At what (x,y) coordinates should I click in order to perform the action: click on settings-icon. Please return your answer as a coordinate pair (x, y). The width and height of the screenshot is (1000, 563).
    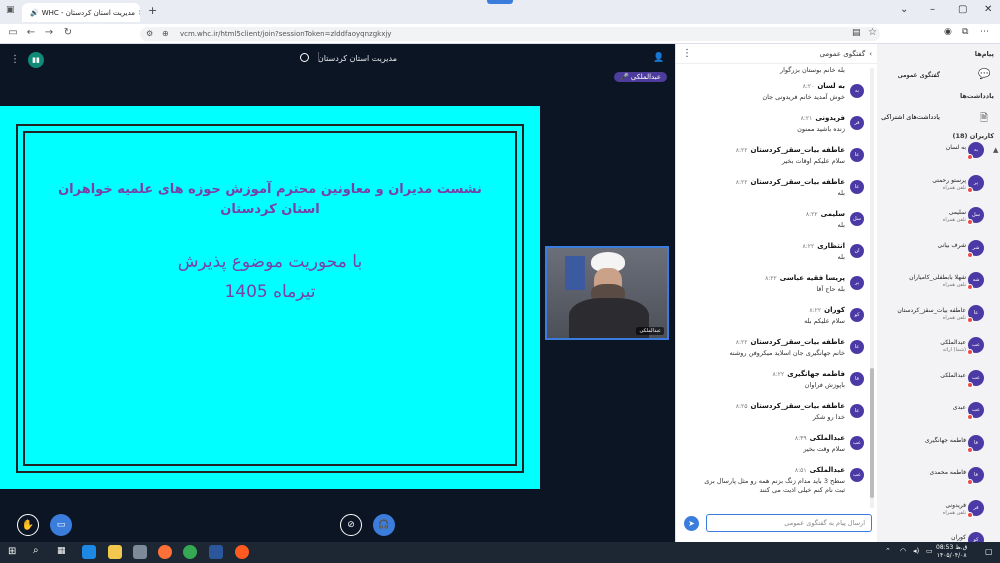
    Looking at the image, I should click on (140, 552).